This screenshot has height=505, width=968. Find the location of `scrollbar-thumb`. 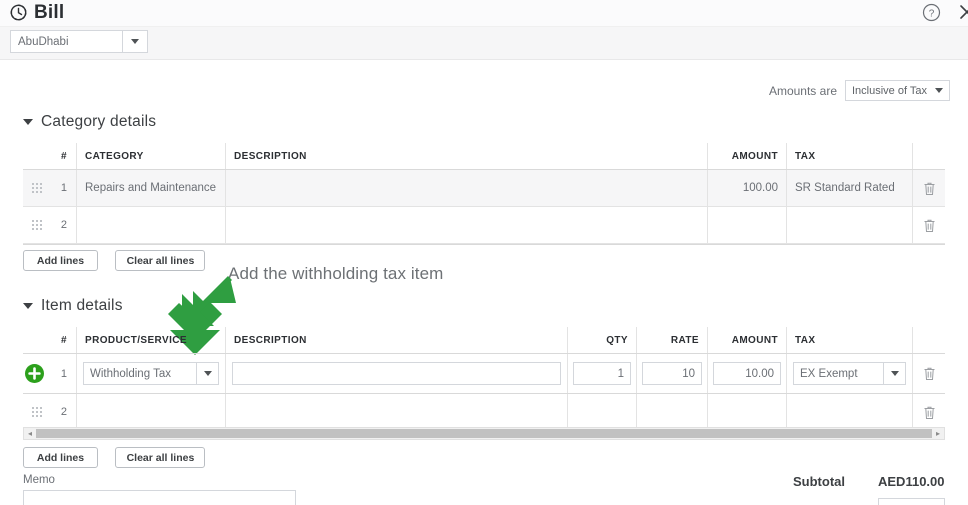

scrollbar-thumb is located at coordinates (484, 433).